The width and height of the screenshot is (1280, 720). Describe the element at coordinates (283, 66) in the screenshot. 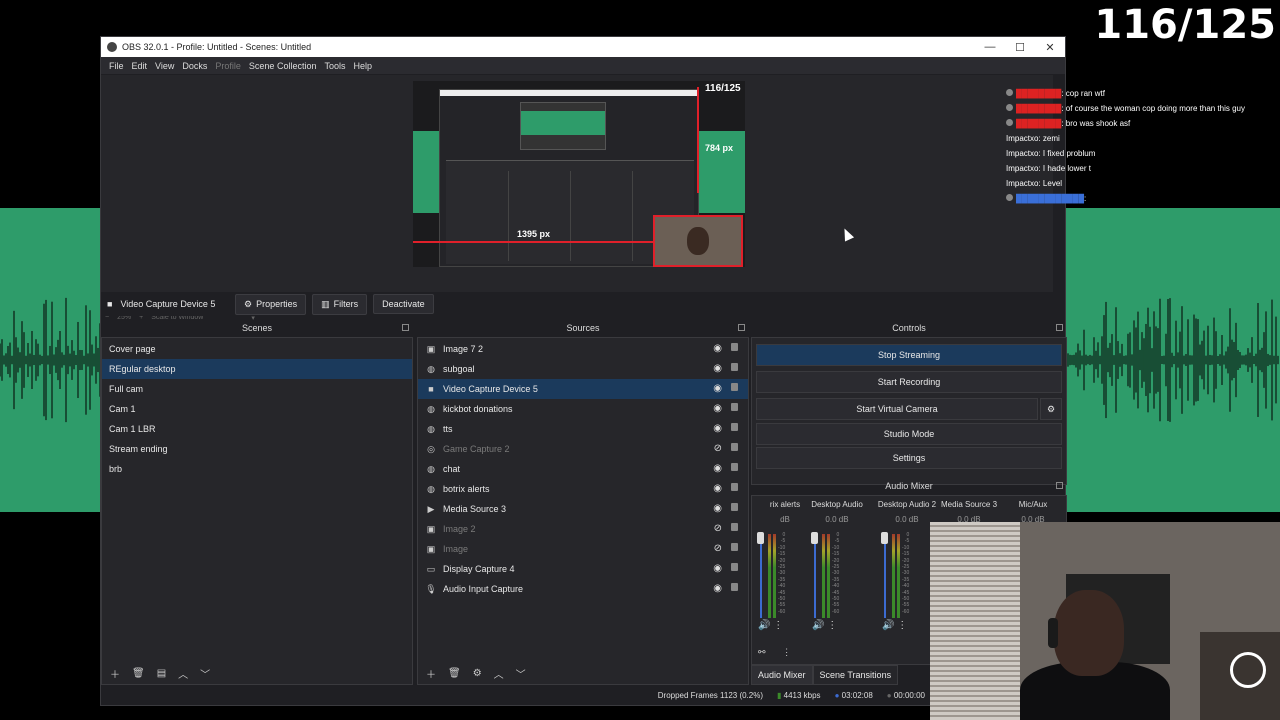

I see `menu-scene-collection: Scene Collection` at that location.